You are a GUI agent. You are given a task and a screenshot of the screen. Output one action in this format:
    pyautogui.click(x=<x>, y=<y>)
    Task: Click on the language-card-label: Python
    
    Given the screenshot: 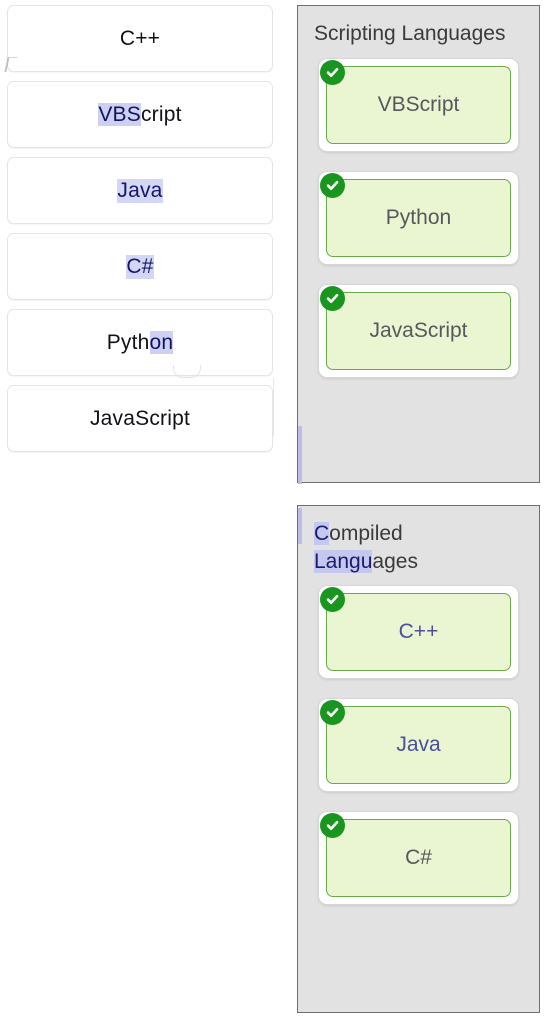 What is the action you would take?
    pyautogui.click(x=418, y=217)
    